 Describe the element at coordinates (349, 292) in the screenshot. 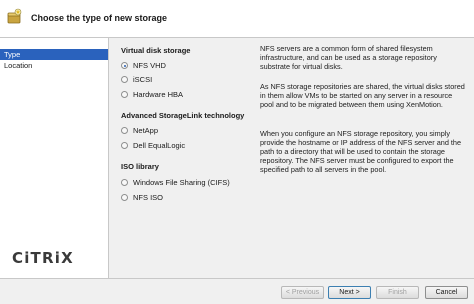

I see `next-button: Next >` at that location.